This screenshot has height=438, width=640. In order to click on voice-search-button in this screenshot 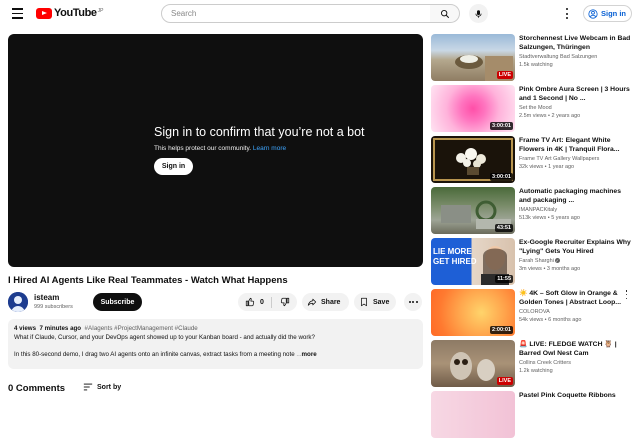, I will do `click(478, 13)`.